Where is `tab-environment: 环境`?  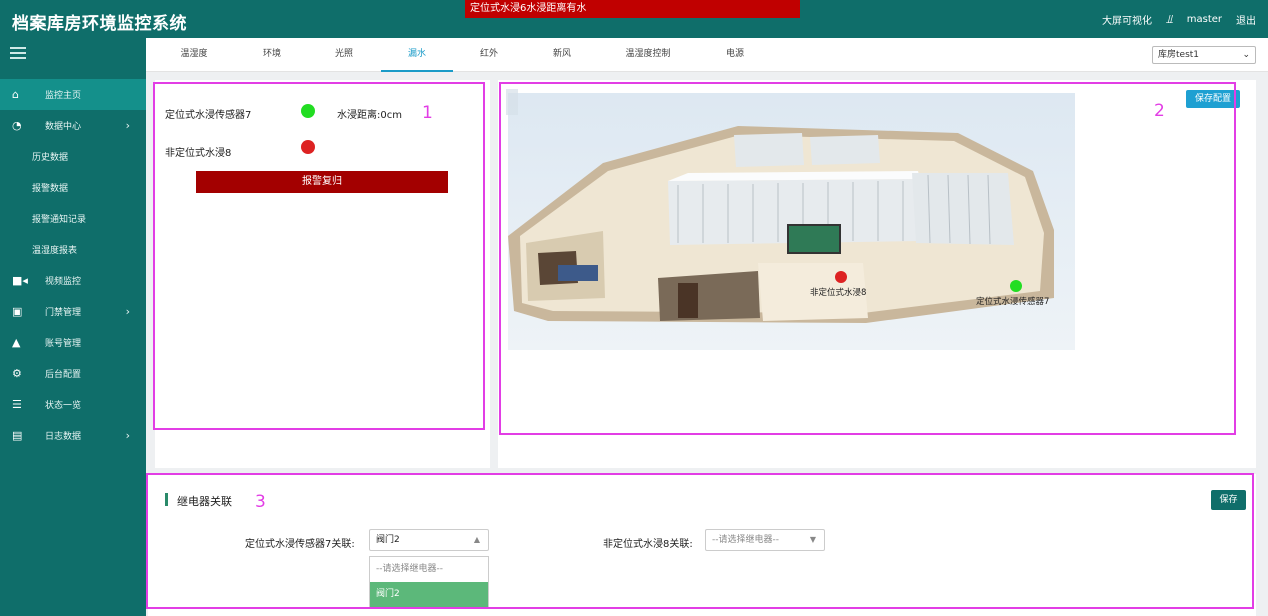 tab-environment: 环境 is located at coordinates (272, 55).